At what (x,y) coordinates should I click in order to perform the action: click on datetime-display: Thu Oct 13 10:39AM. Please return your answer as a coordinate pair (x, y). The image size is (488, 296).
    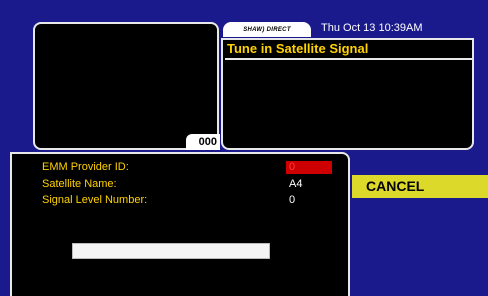
    Looking at the image, I should click on (372, 28).